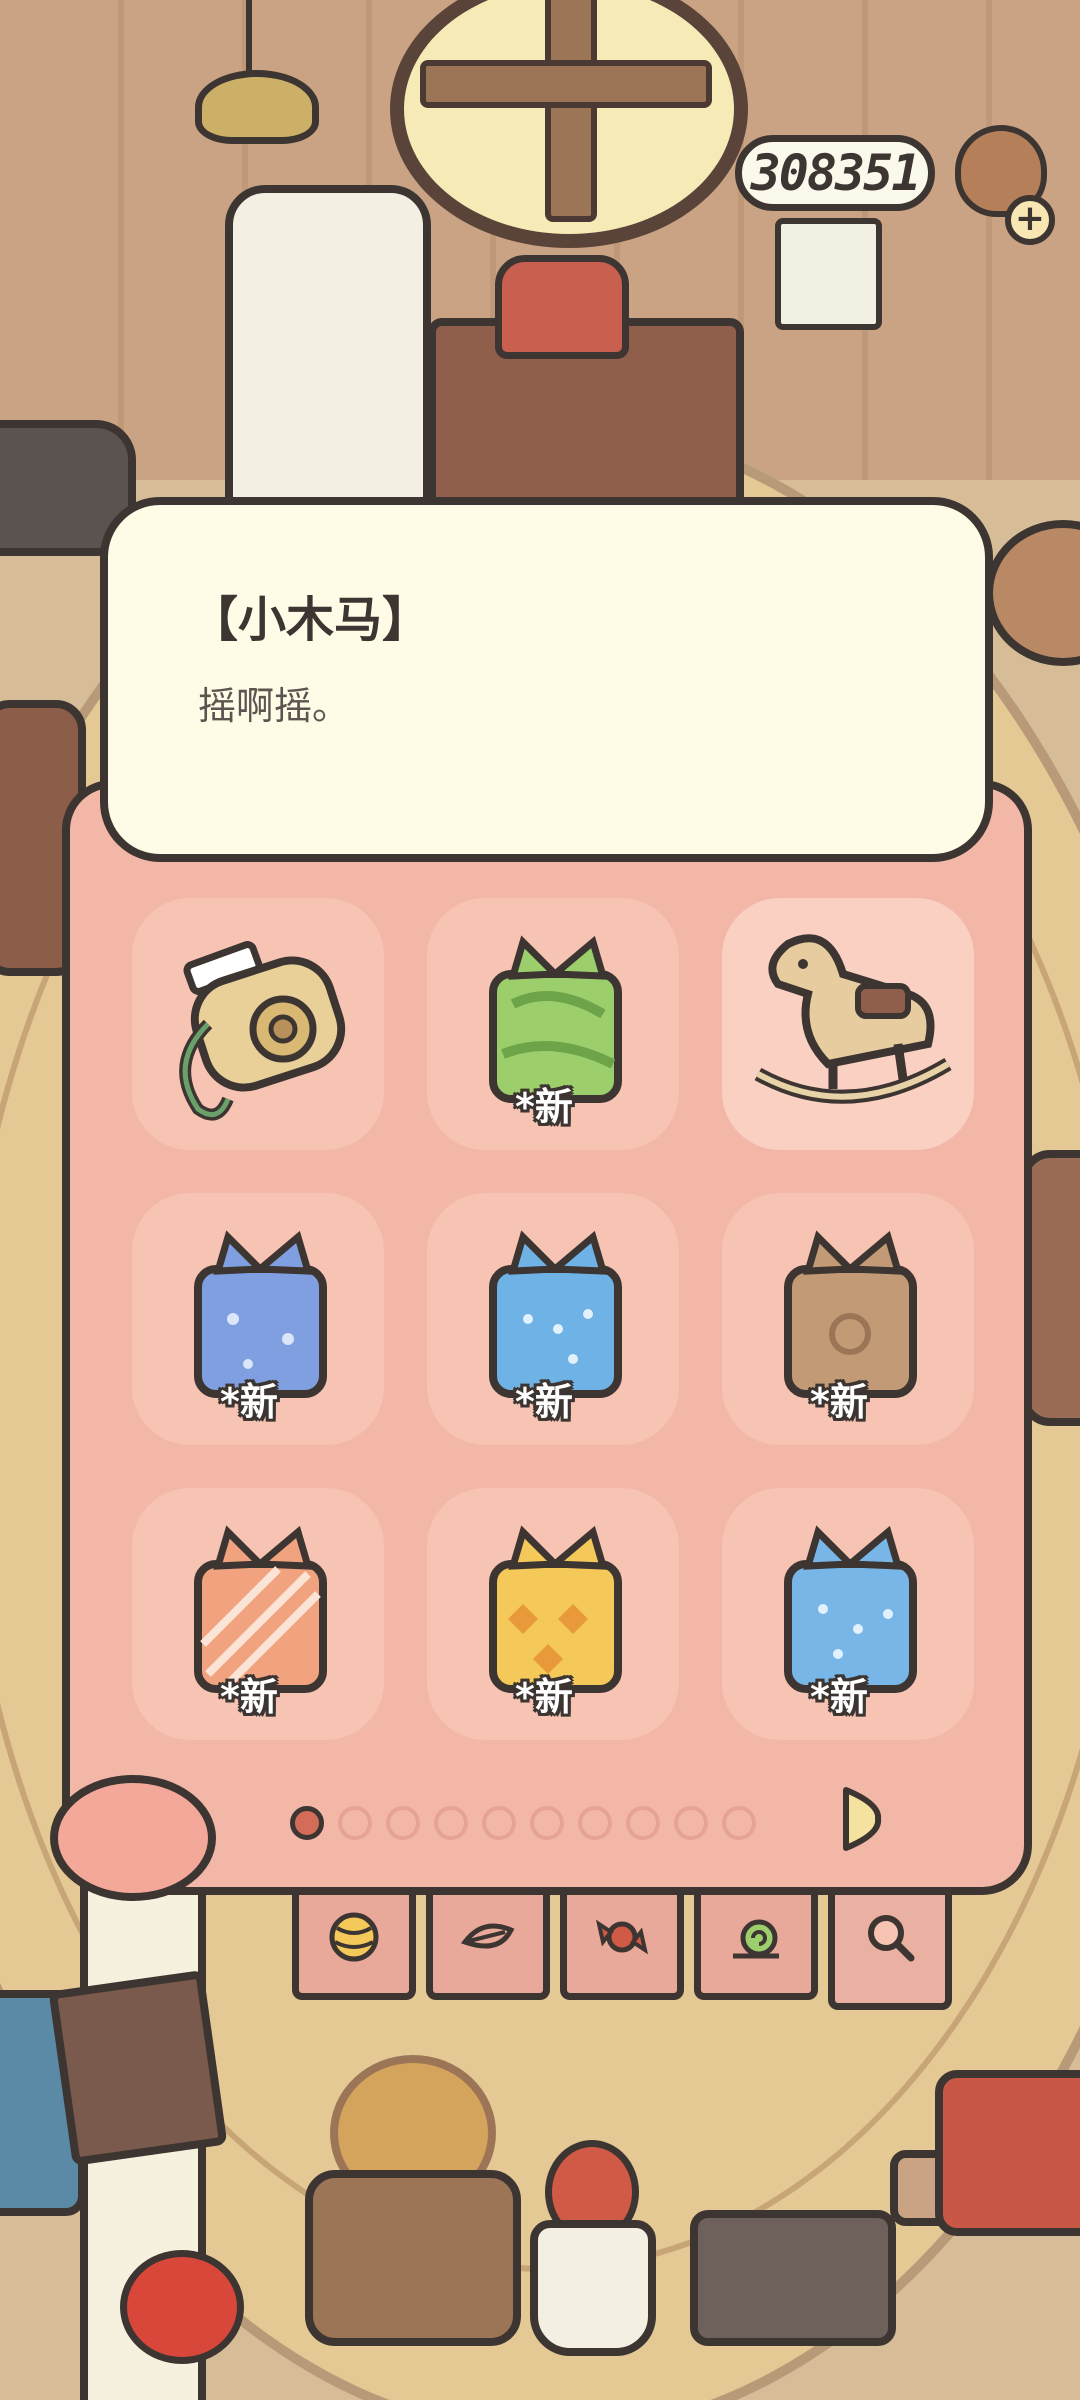 The width and height of the screenshot is (1080, 2400). What do you see at coordinates (848, 1614) in the screenshot?
I see `item-slot-gift-blue-dots-2: *新` at bounding box center [848, 1614].